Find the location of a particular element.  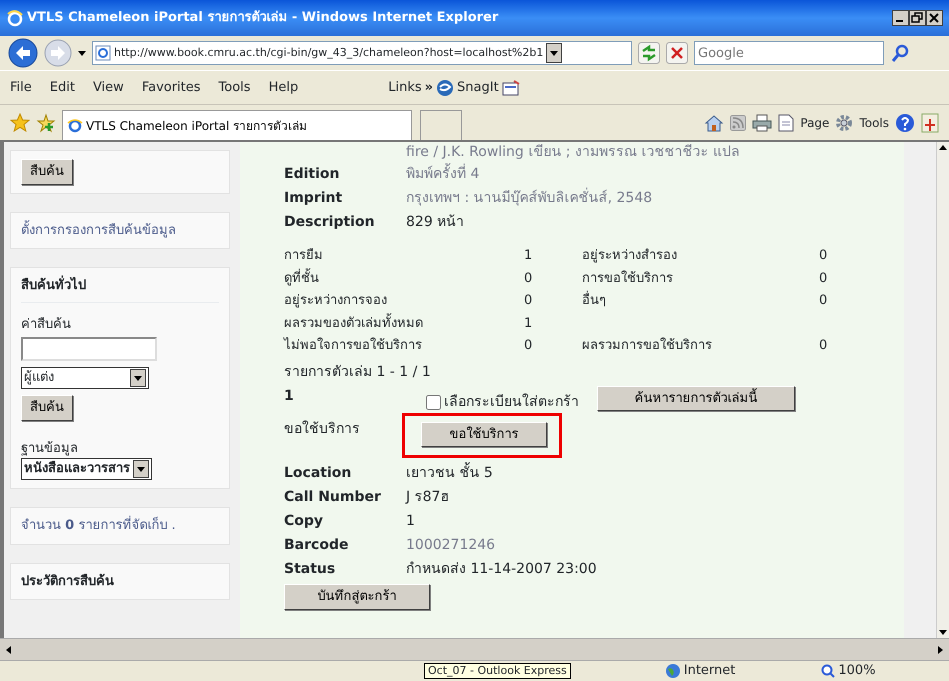

help-icon is located at coordinates (905, 122).